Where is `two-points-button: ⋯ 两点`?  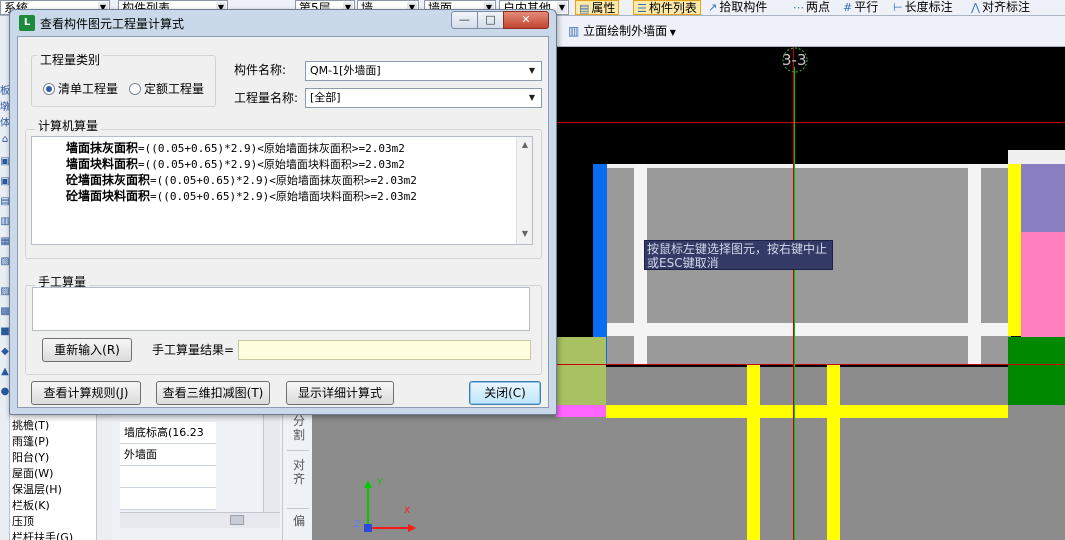 two-points-button: ⋯ 两点 is located at coordinates (811, 7).